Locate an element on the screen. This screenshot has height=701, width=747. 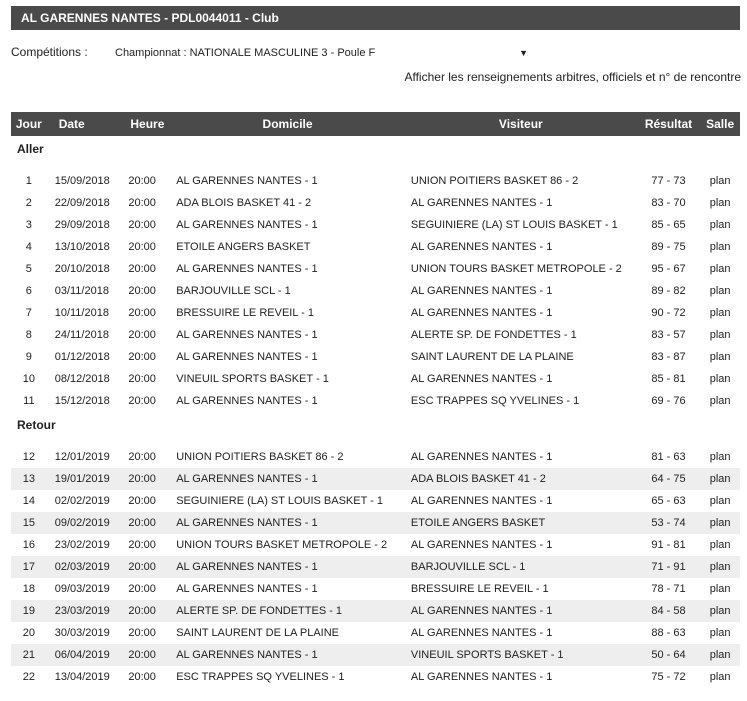
cell-date: 15/09/2018 is located at coordinates (82, 181).